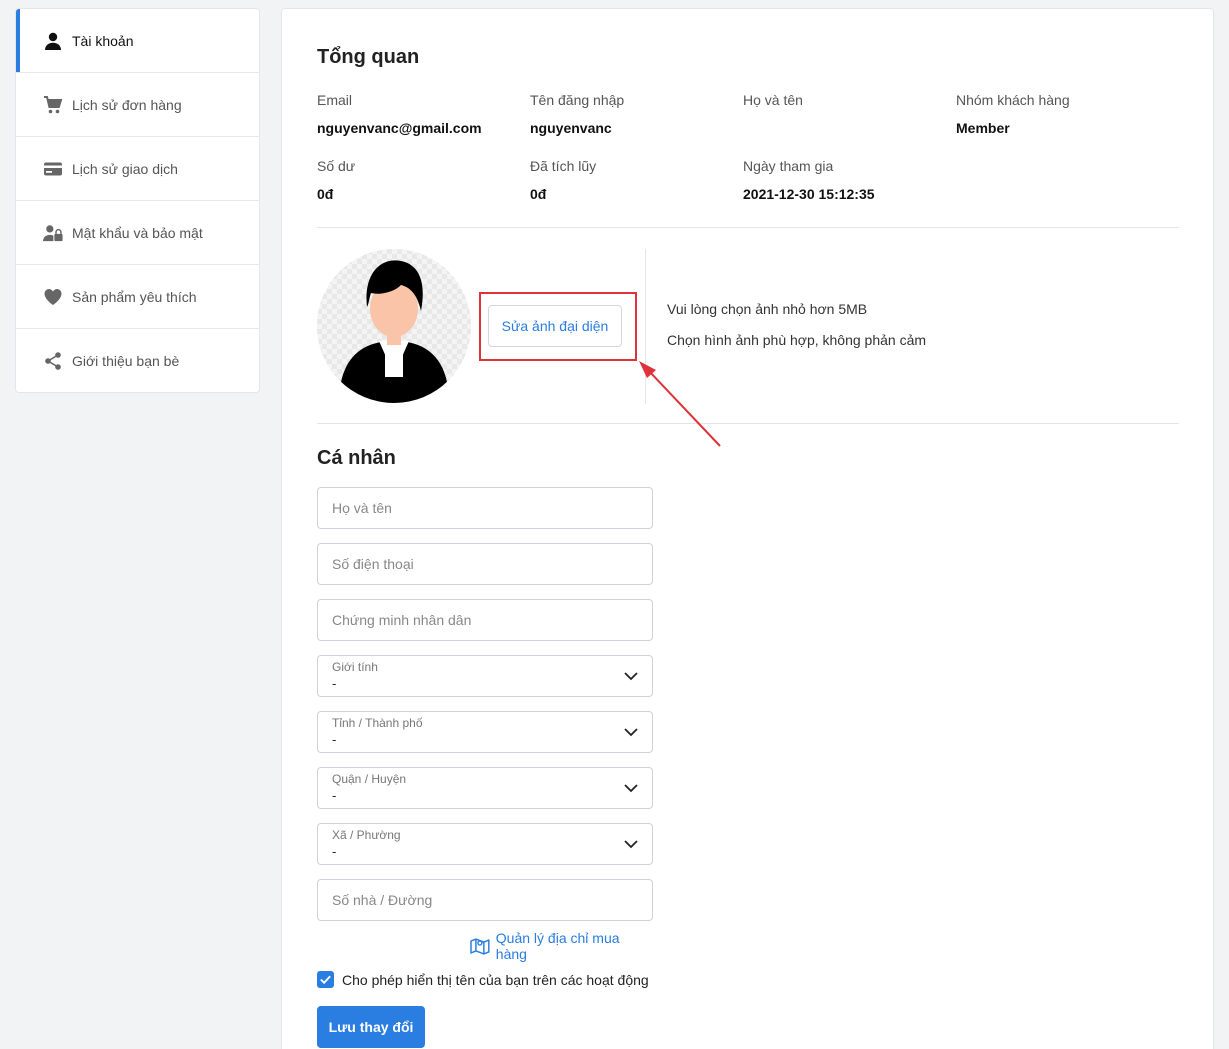 This screenshot has height=1049, width=1229. I want to click on email-value: nguyenvanc@gmail.com, so click(399, 128).